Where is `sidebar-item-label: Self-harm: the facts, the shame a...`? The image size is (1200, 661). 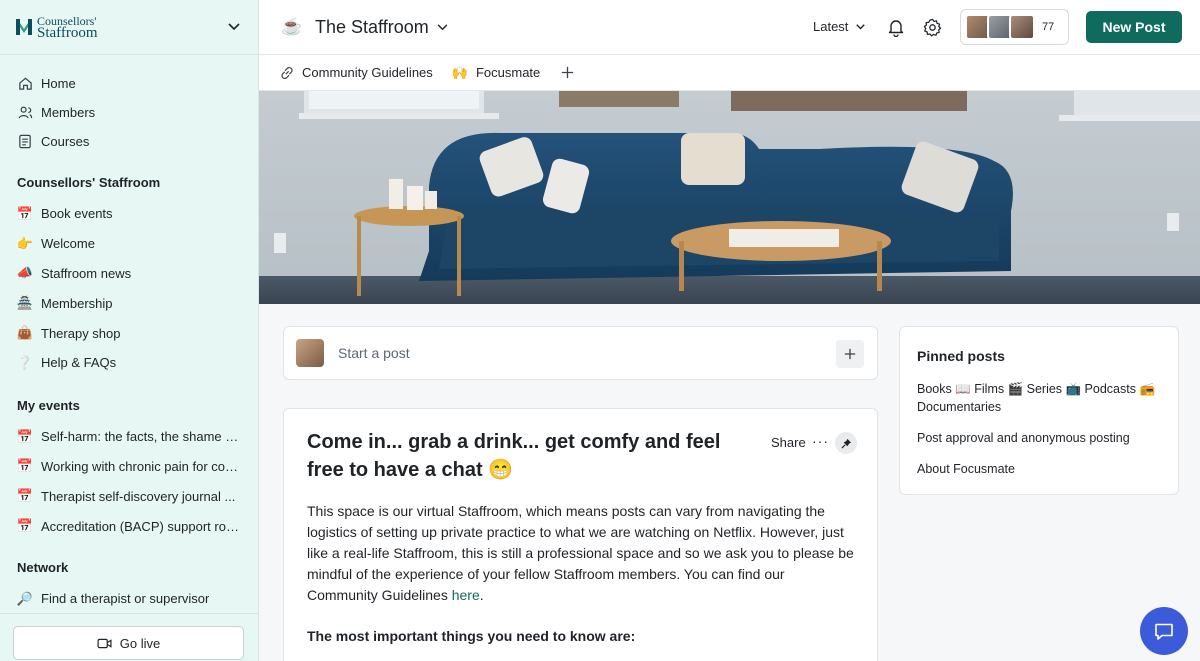
sidebar-item-label: Self-harm: the facts, the shame a... is located at coordinates (141, 437).